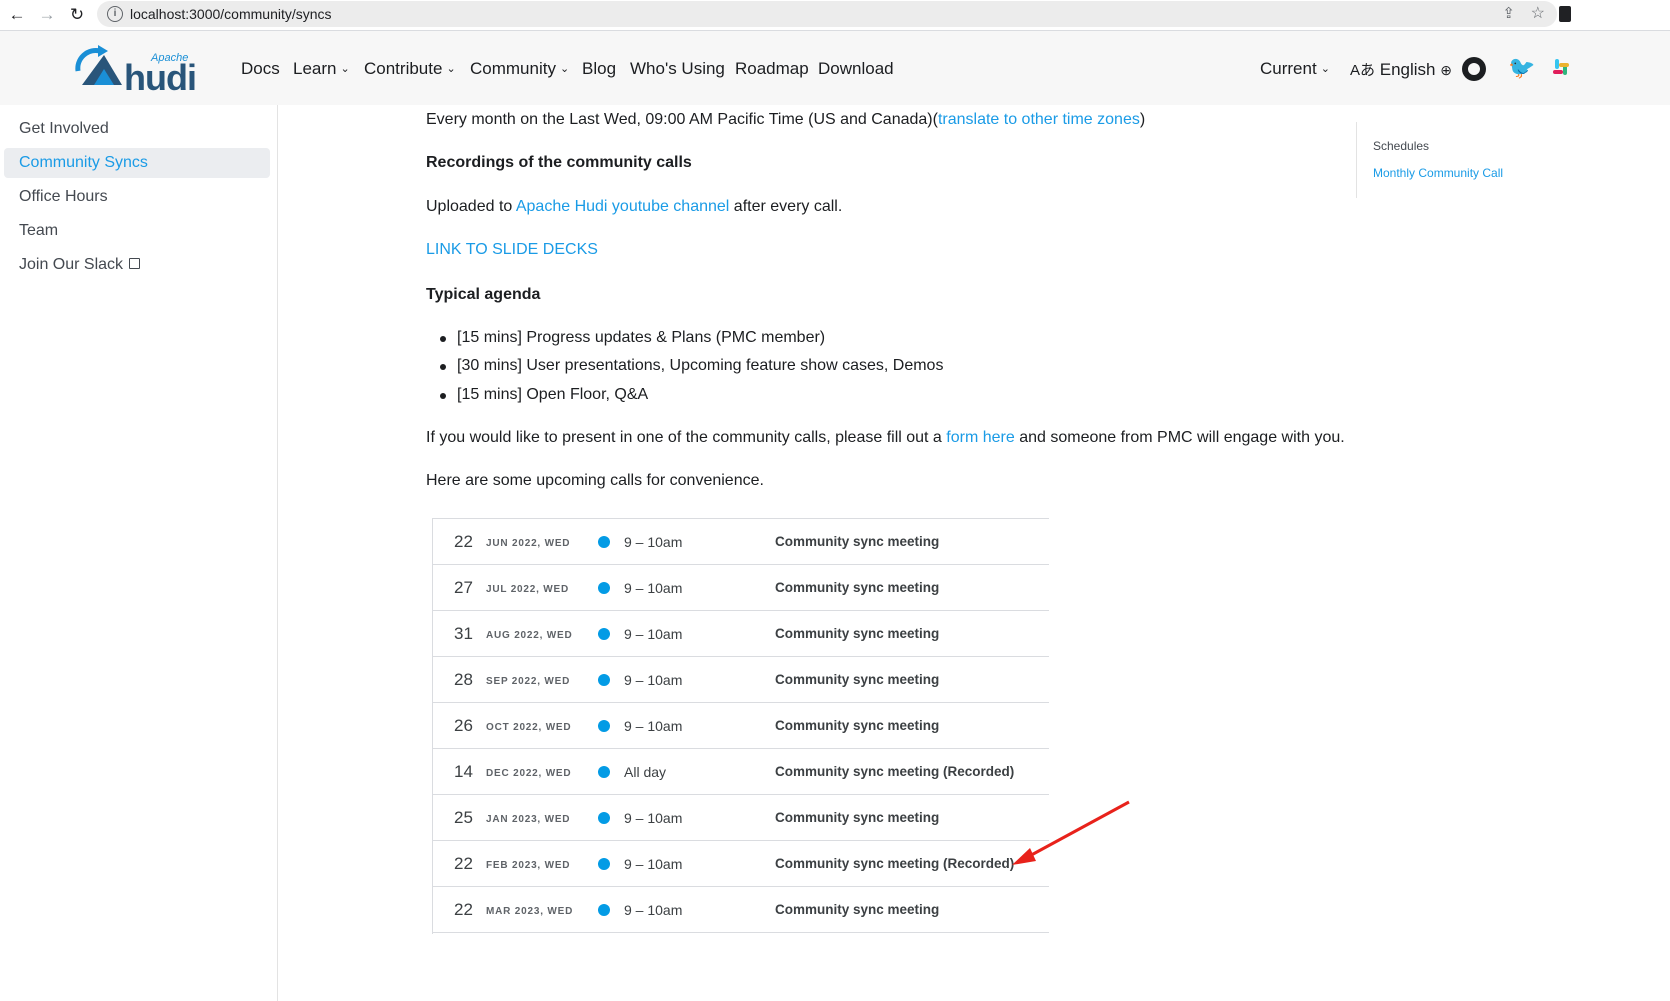  What do you see at coordinates (623, 206) in the screenshot?
I see `youtube-channel-link: Apache Hudi youtube channel` at bounding box center [623, 206].